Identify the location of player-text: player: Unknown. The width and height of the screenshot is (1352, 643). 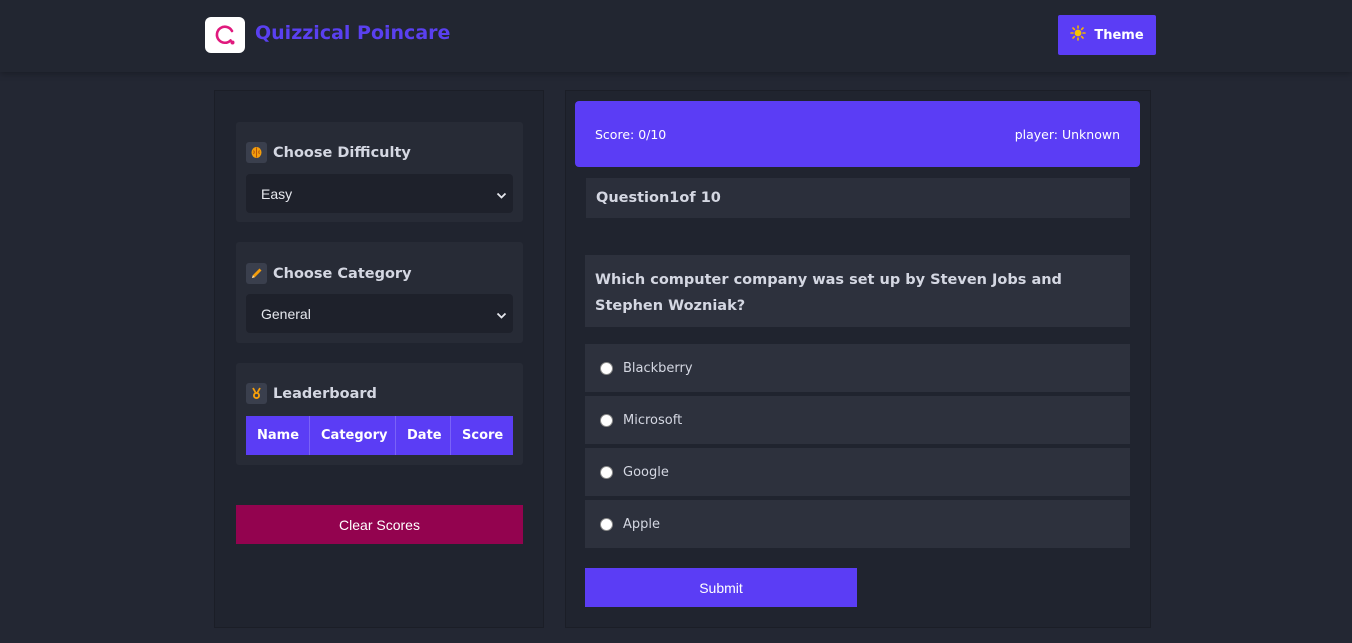
(1067, 134).